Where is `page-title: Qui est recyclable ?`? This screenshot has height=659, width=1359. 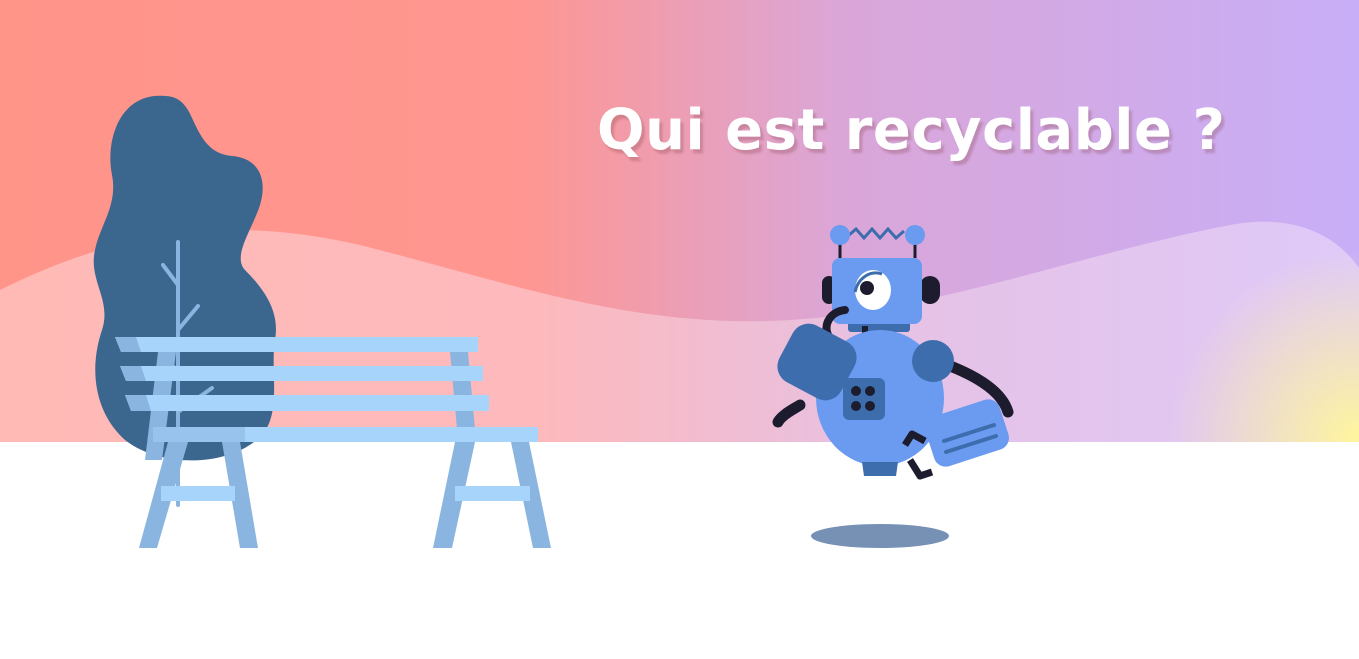 page-title: Qui est recyclable ? is located at coordinates (911, 130).